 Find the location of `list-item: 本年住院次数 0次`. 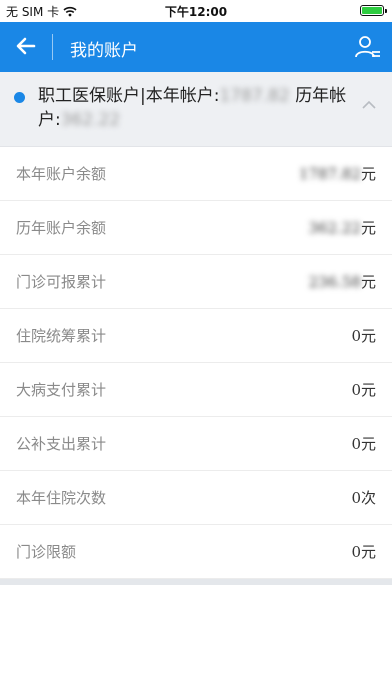

list-item: 本年住院次数 0次 is located at coordinates (196, 498).